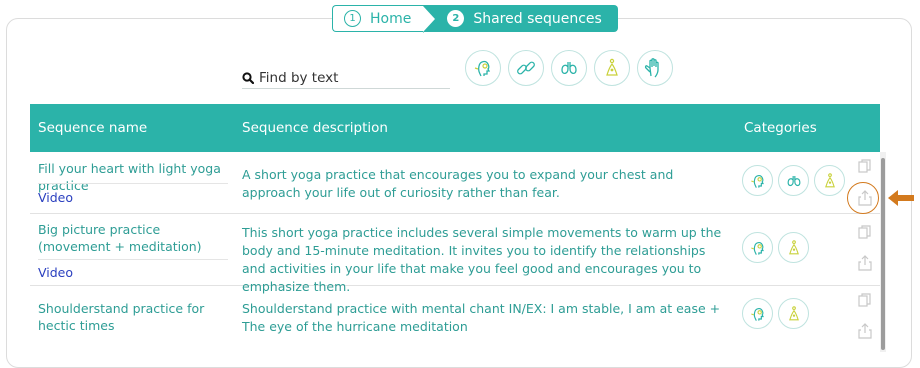  Describe the element at coordinates (863, 198) in the screenshot. I see `highlight-circle` at that location.